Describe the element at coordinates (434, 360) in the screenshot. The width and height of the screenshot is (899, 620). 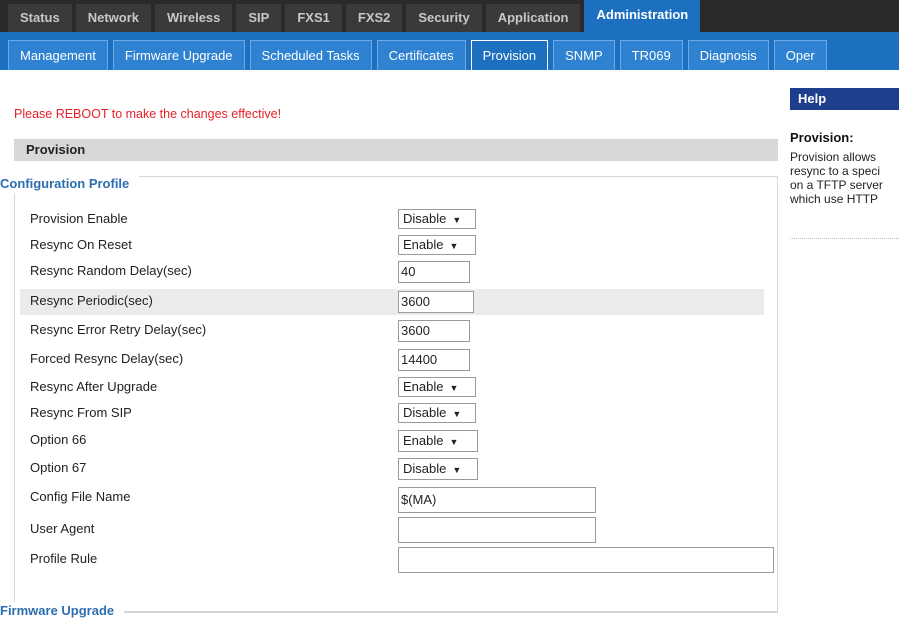
I see `forced-resync-delay-input: 14400` at that location.